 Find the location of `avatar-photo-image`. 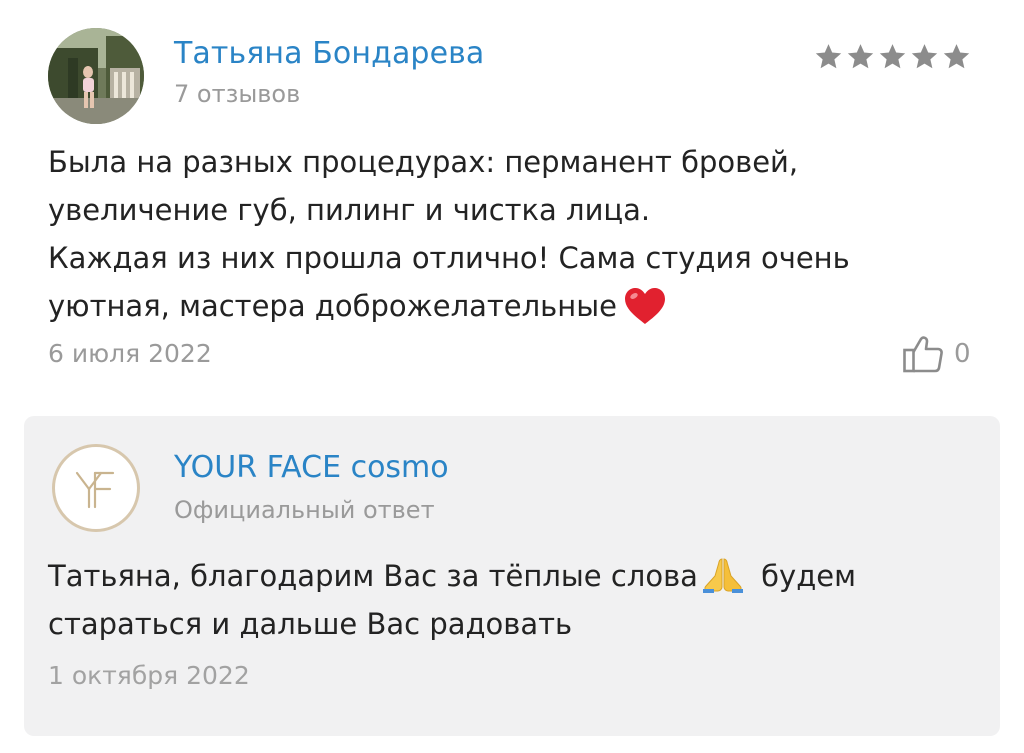

avatar-photo-image is located at coordinates (96, 76).